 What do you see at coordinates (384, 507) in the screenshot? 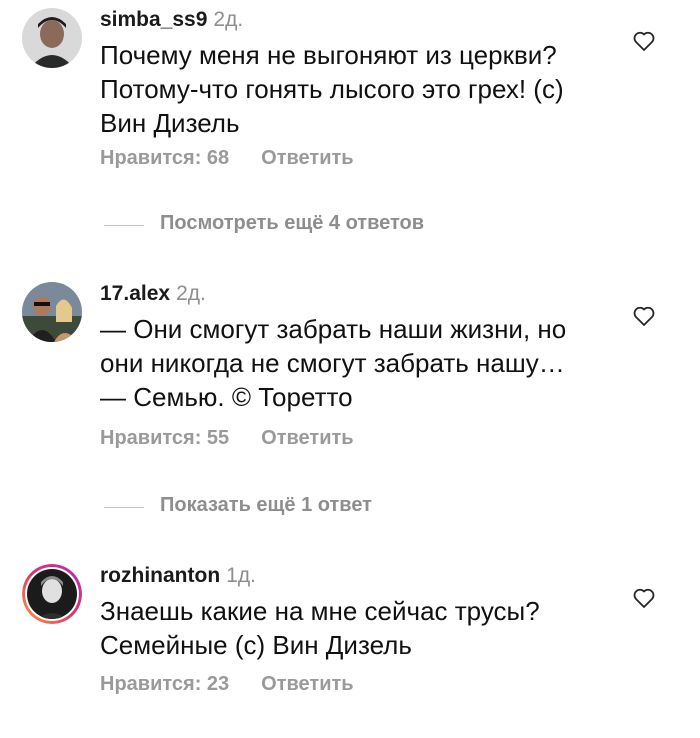
I see `view-more-replies: Показать ещё 1 ответ` at bounding box center [384, 507].